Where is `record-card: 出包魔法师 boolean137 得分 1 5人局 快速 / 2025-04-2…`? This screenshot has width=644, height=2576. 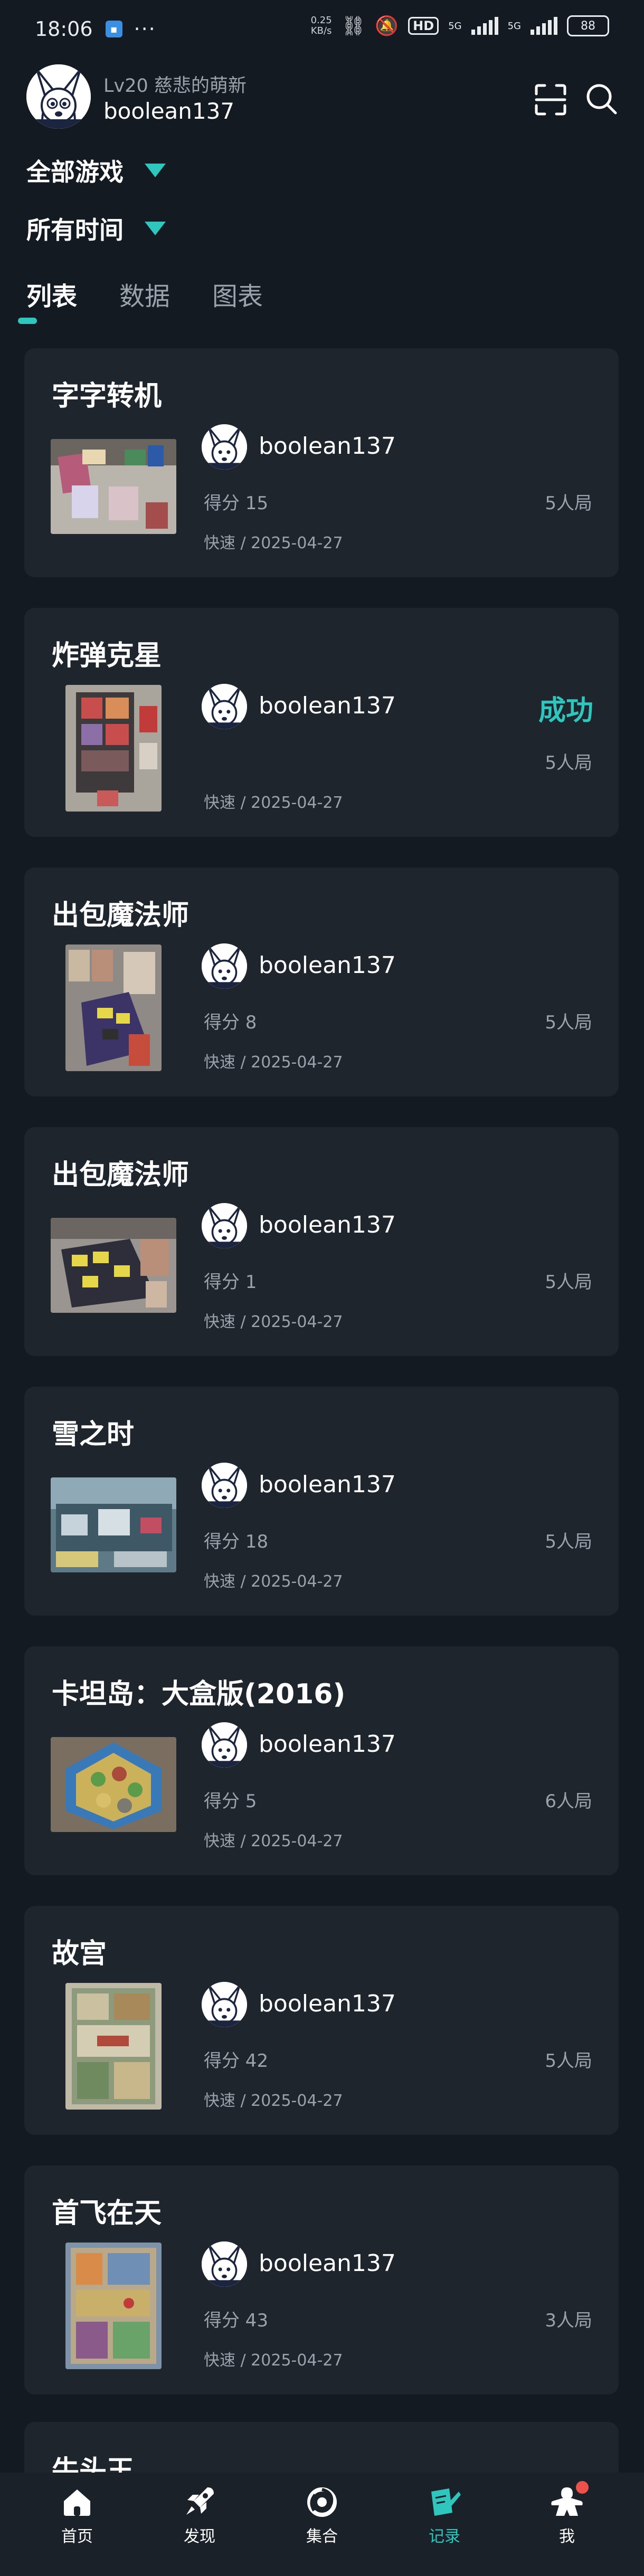 record-card: 出包魔法师 boolean137 得分 1 5人局 快速 / 2025-04-2… is located at coordinates (321, 1241).